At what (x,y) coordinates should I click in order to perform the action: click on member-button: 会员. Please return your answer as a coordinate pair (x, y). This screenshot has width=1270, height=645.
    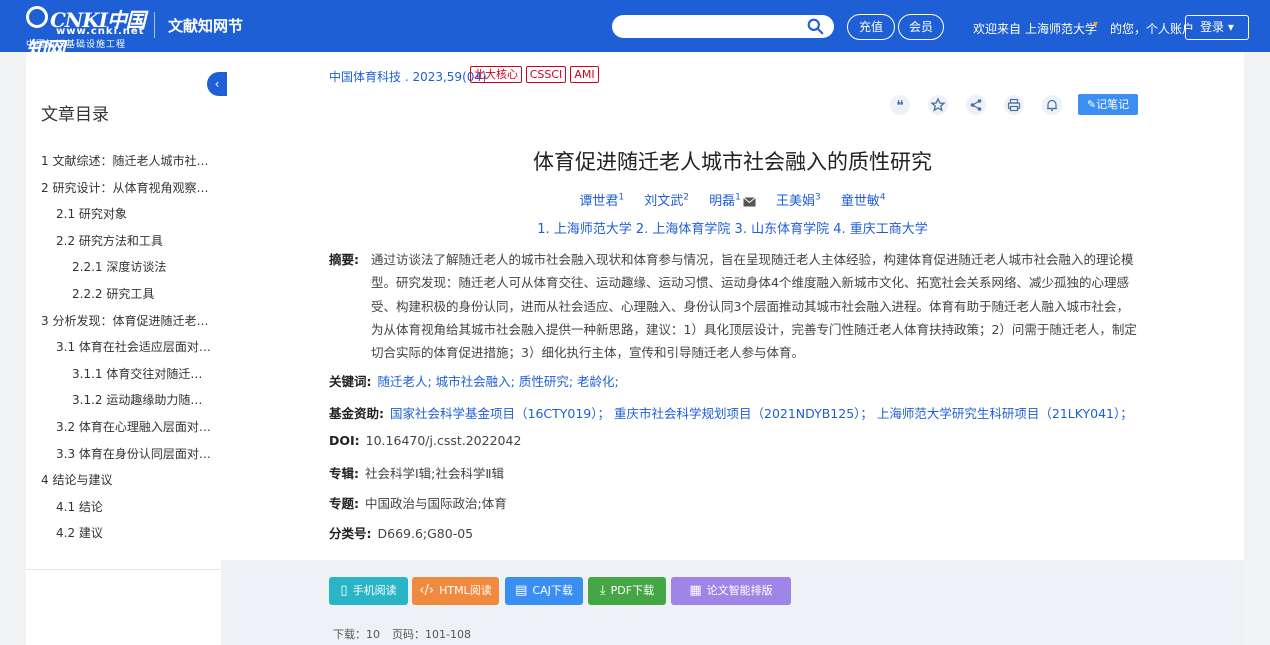
    Looking at the image, I should click on (921, 27).